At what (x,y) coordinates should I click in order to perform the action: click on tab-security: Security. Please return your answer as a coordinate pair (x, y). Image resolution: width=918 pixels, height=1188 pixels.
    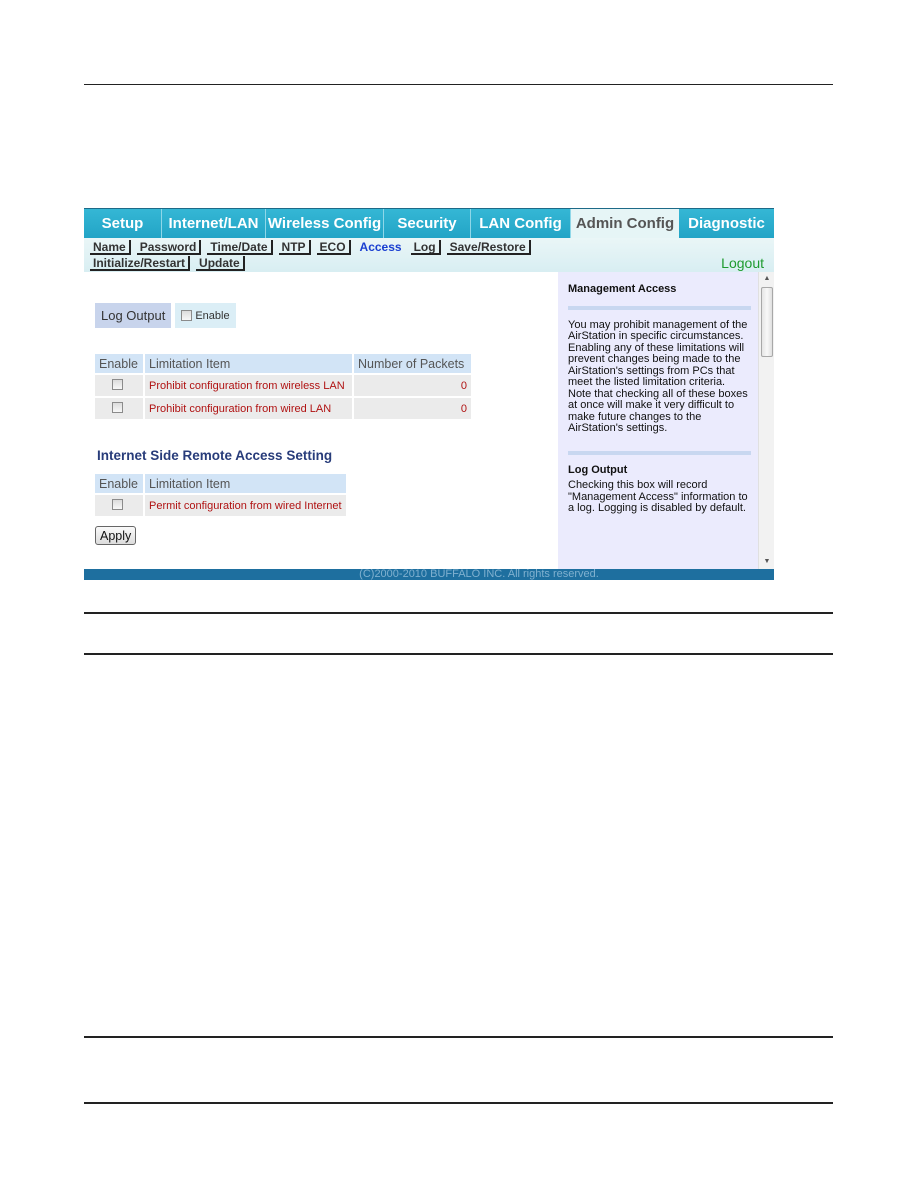
    Looking at the image, I should click on (427, 223).